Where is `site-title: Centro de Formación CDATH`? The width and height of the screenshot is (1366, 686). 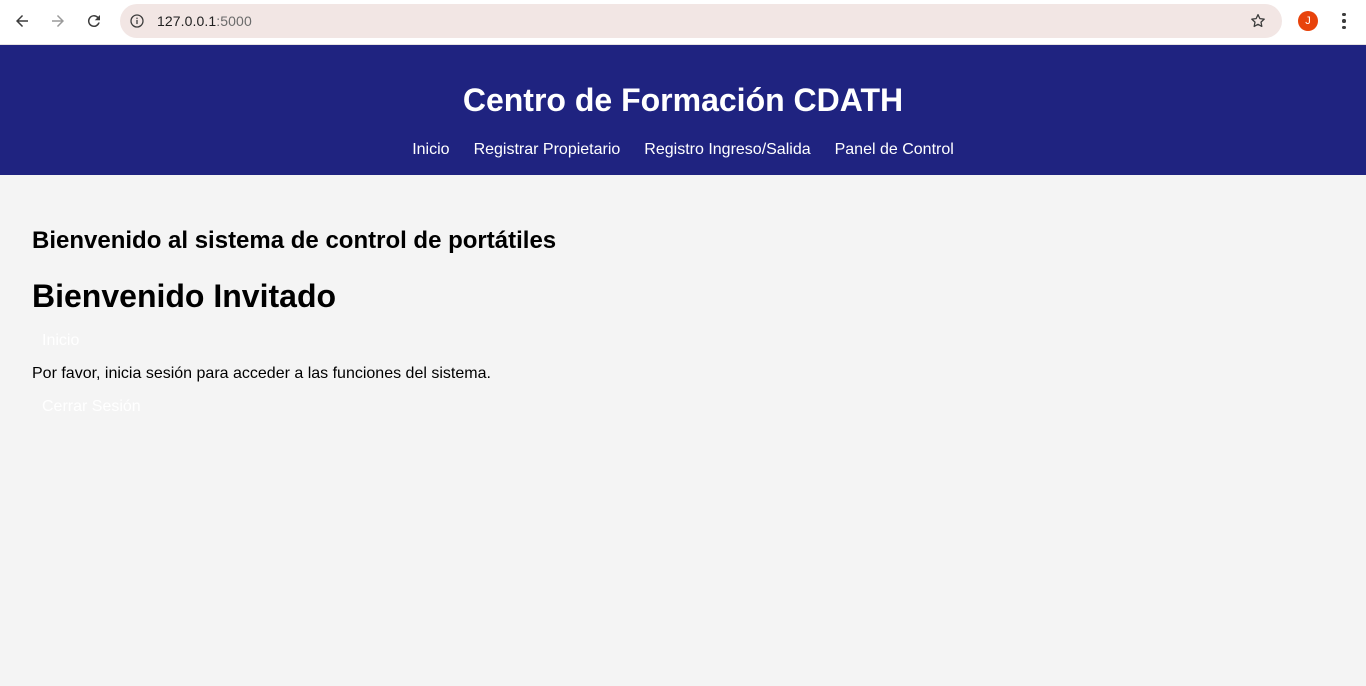
site-title: Centro de Formación CDATH is located at coordinates (683, 100).